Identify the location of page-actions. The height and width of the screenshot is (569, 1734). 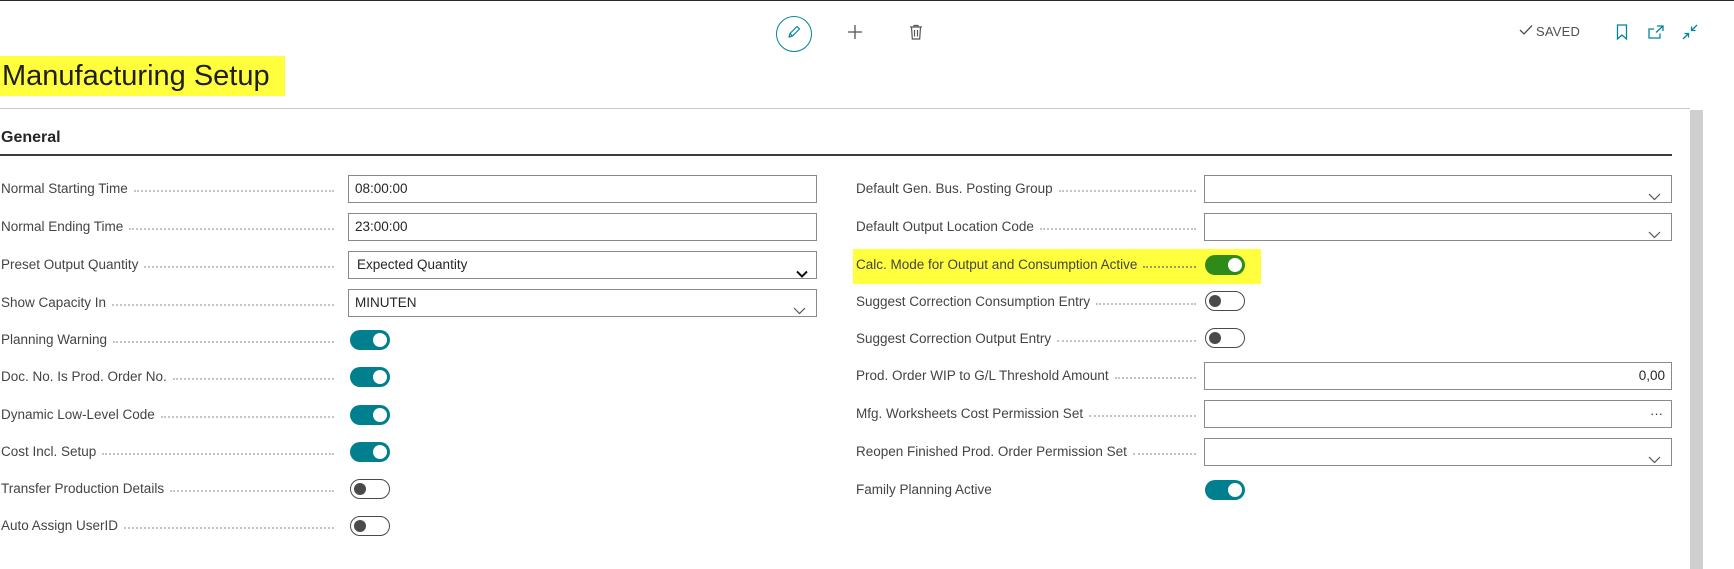
(1656, 32).